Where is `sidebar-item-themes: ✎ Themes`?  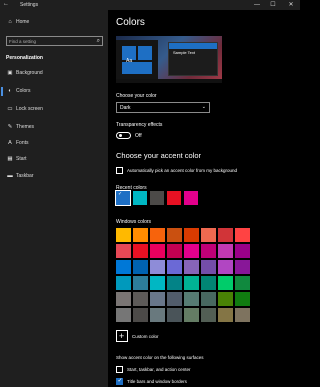 sidebar-item-themes: ✎ Themes is located at coordinates (54, 128).